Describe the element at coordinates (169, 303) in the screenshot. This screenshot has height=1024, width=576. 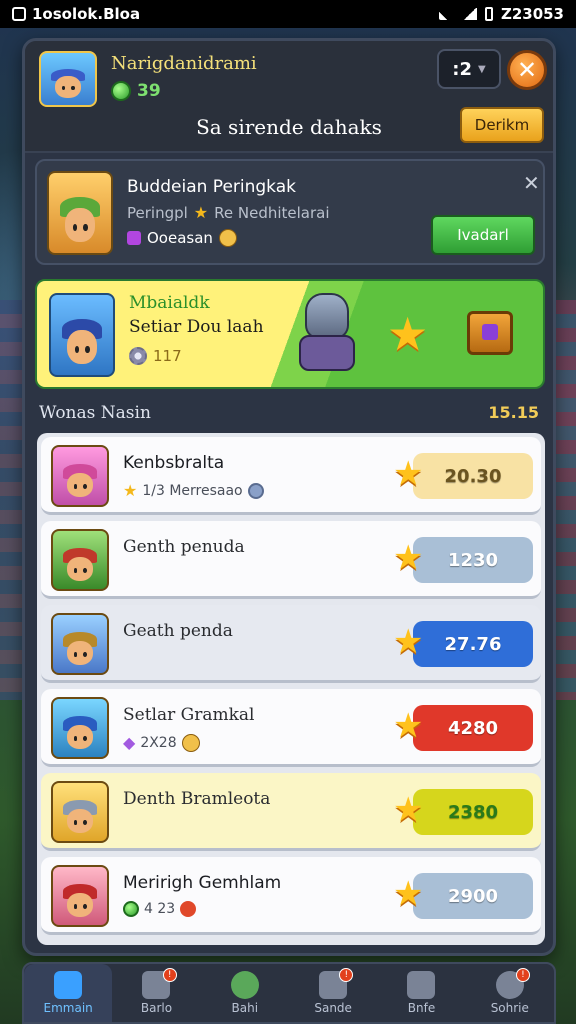
I see `banner-label: Mbaialdk` at that location.